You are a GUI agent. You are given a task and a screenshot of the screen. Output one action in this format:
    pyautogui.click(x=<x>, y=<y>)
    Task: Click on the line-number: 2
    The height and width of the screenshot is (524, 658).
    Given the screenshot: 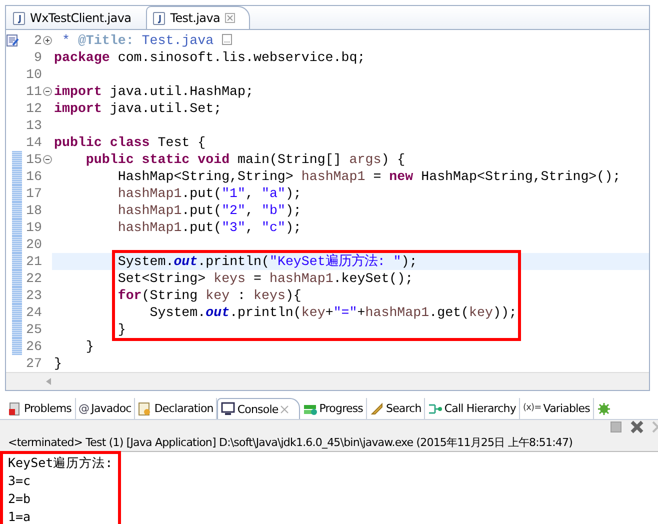 What is the action you would take?
    pyautogui.click(x=37, y=40)
    